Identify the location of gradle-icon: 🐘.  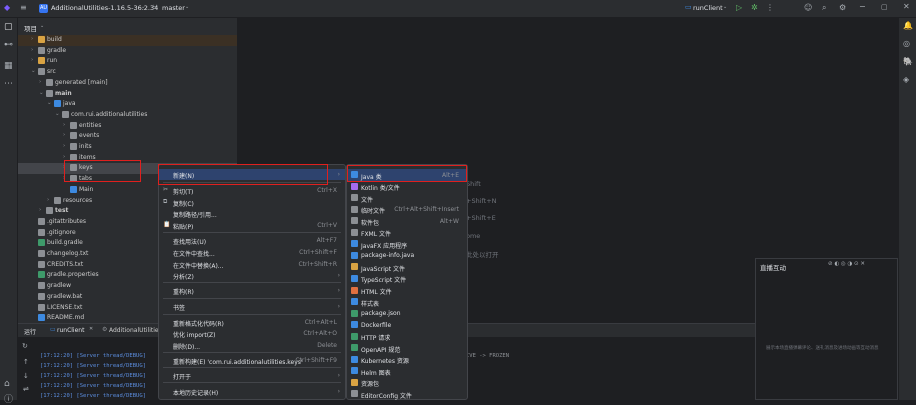
(908, 62).